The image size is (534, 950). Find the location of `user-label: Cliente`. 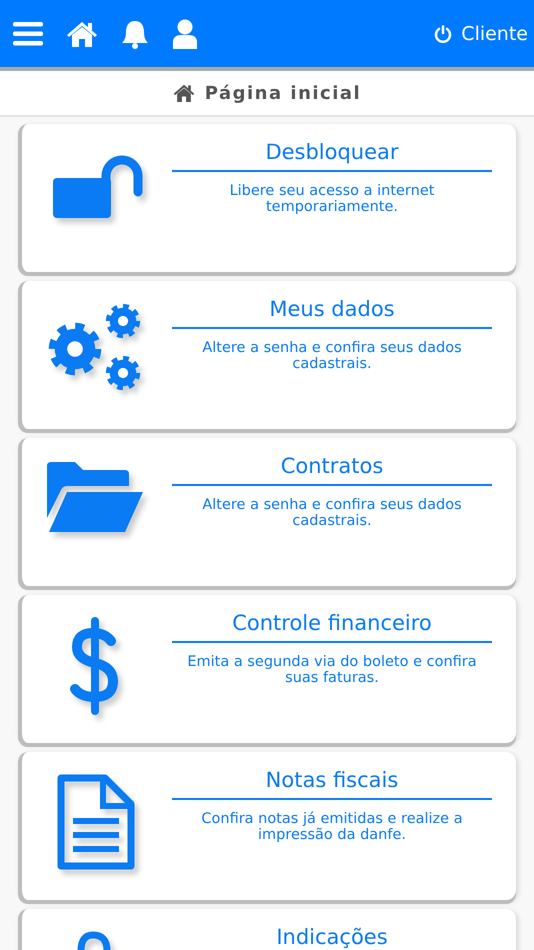

user-label: Cliente is located at coordinates (494, 33).